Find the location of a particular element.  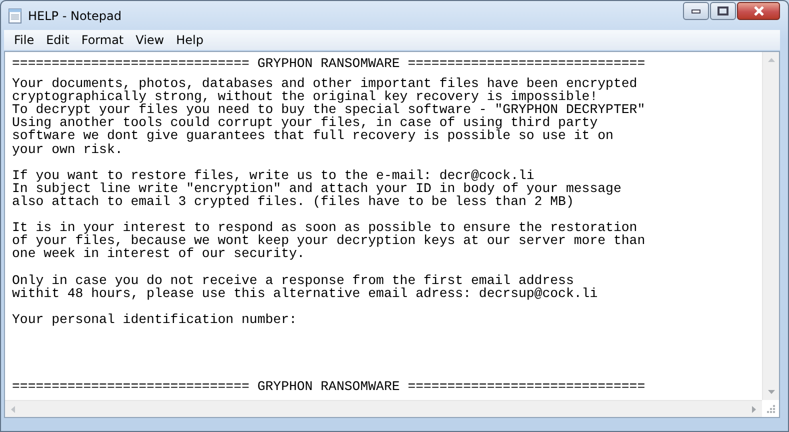

menu-item: Help is located at coordinates (190, 40).